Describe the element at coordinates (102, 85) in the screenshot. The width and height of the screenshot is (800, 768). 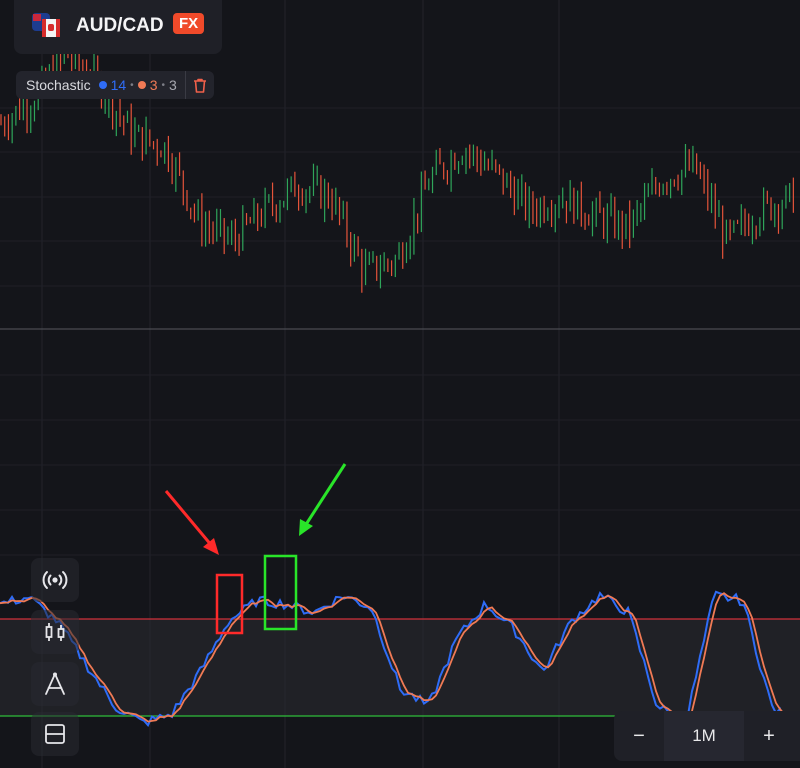
I see `k-line-dot-icon` at that location.